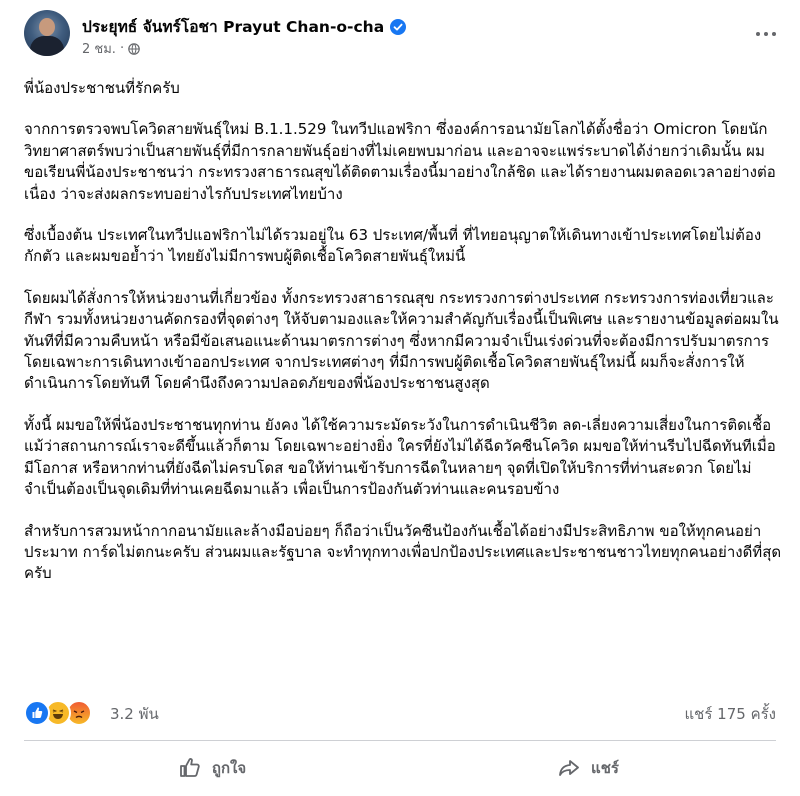 This screenshot has height=796, width=800. Describe the element at coordinates (58, 713) in the screenshot. I see `reaction-icons` at that location.